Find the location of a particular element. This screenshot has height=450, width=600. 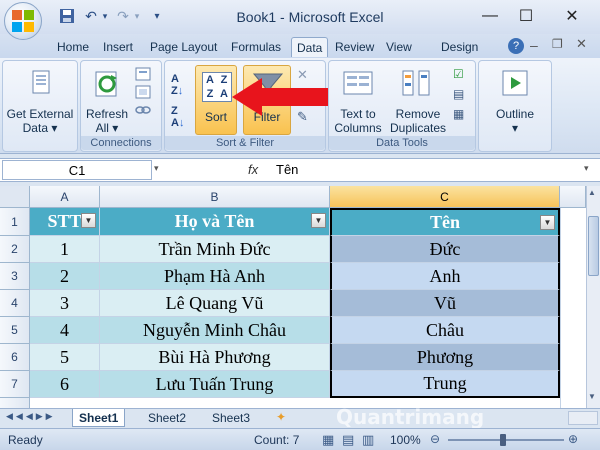

zoom-slider-track is located at coordinates (506, 440).